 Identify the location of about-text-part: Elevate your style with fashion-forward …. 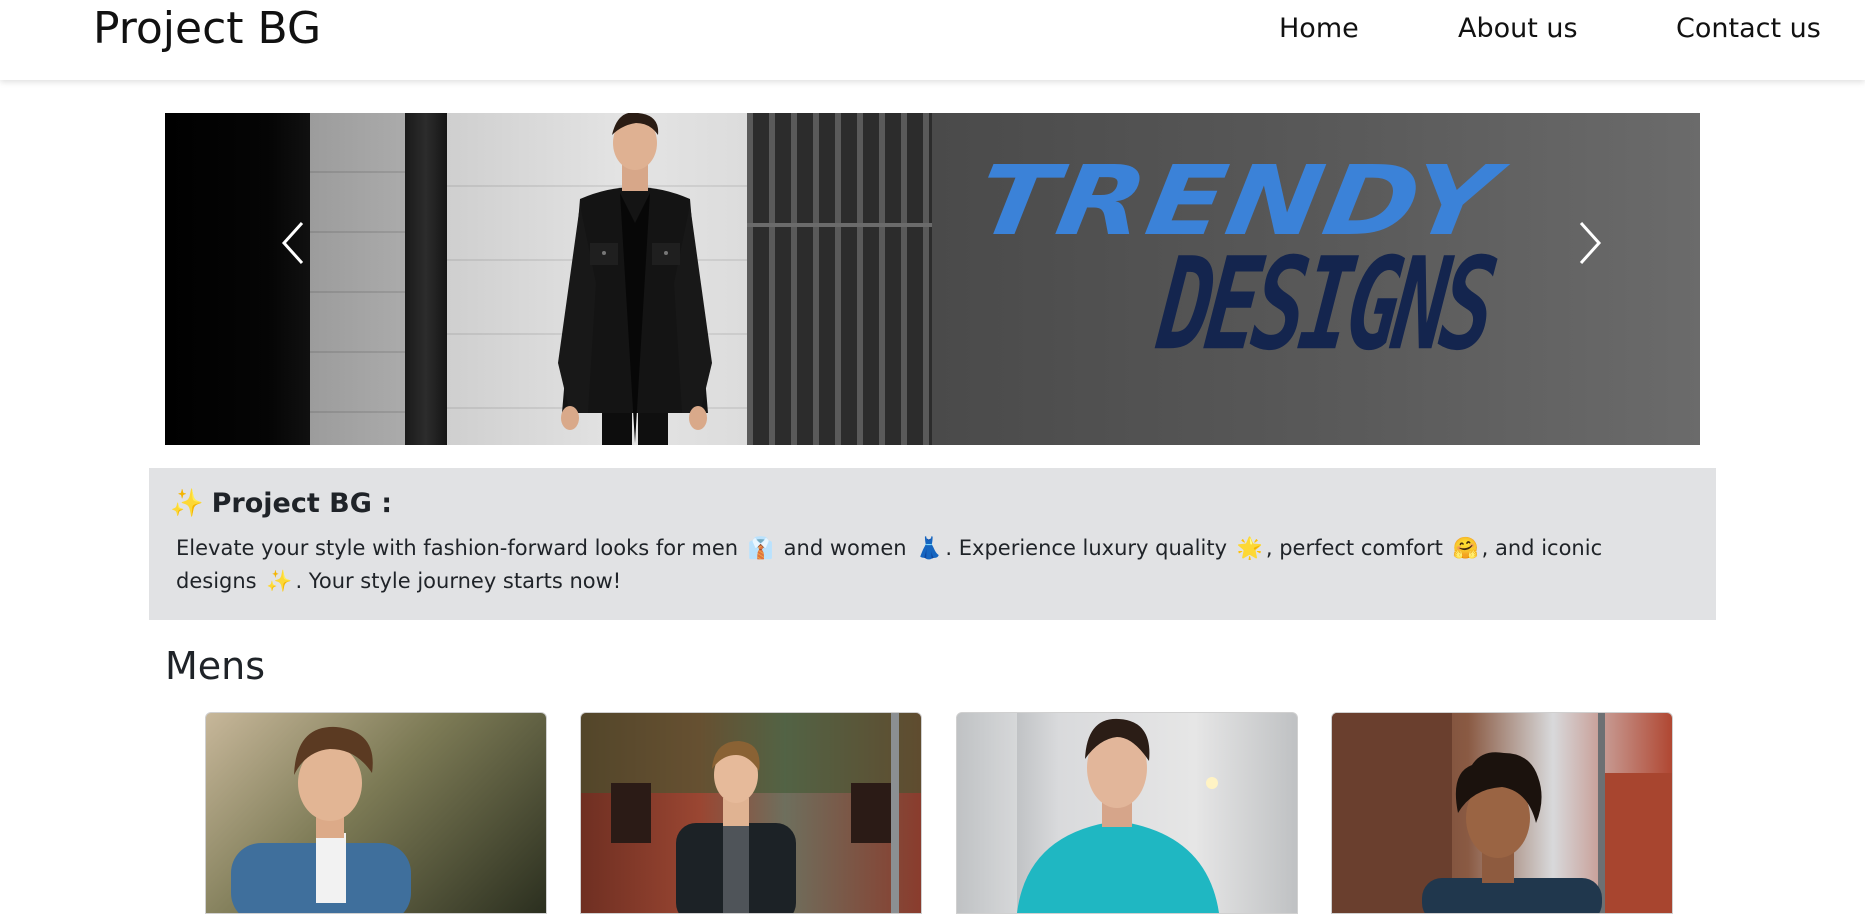
(457, 548).